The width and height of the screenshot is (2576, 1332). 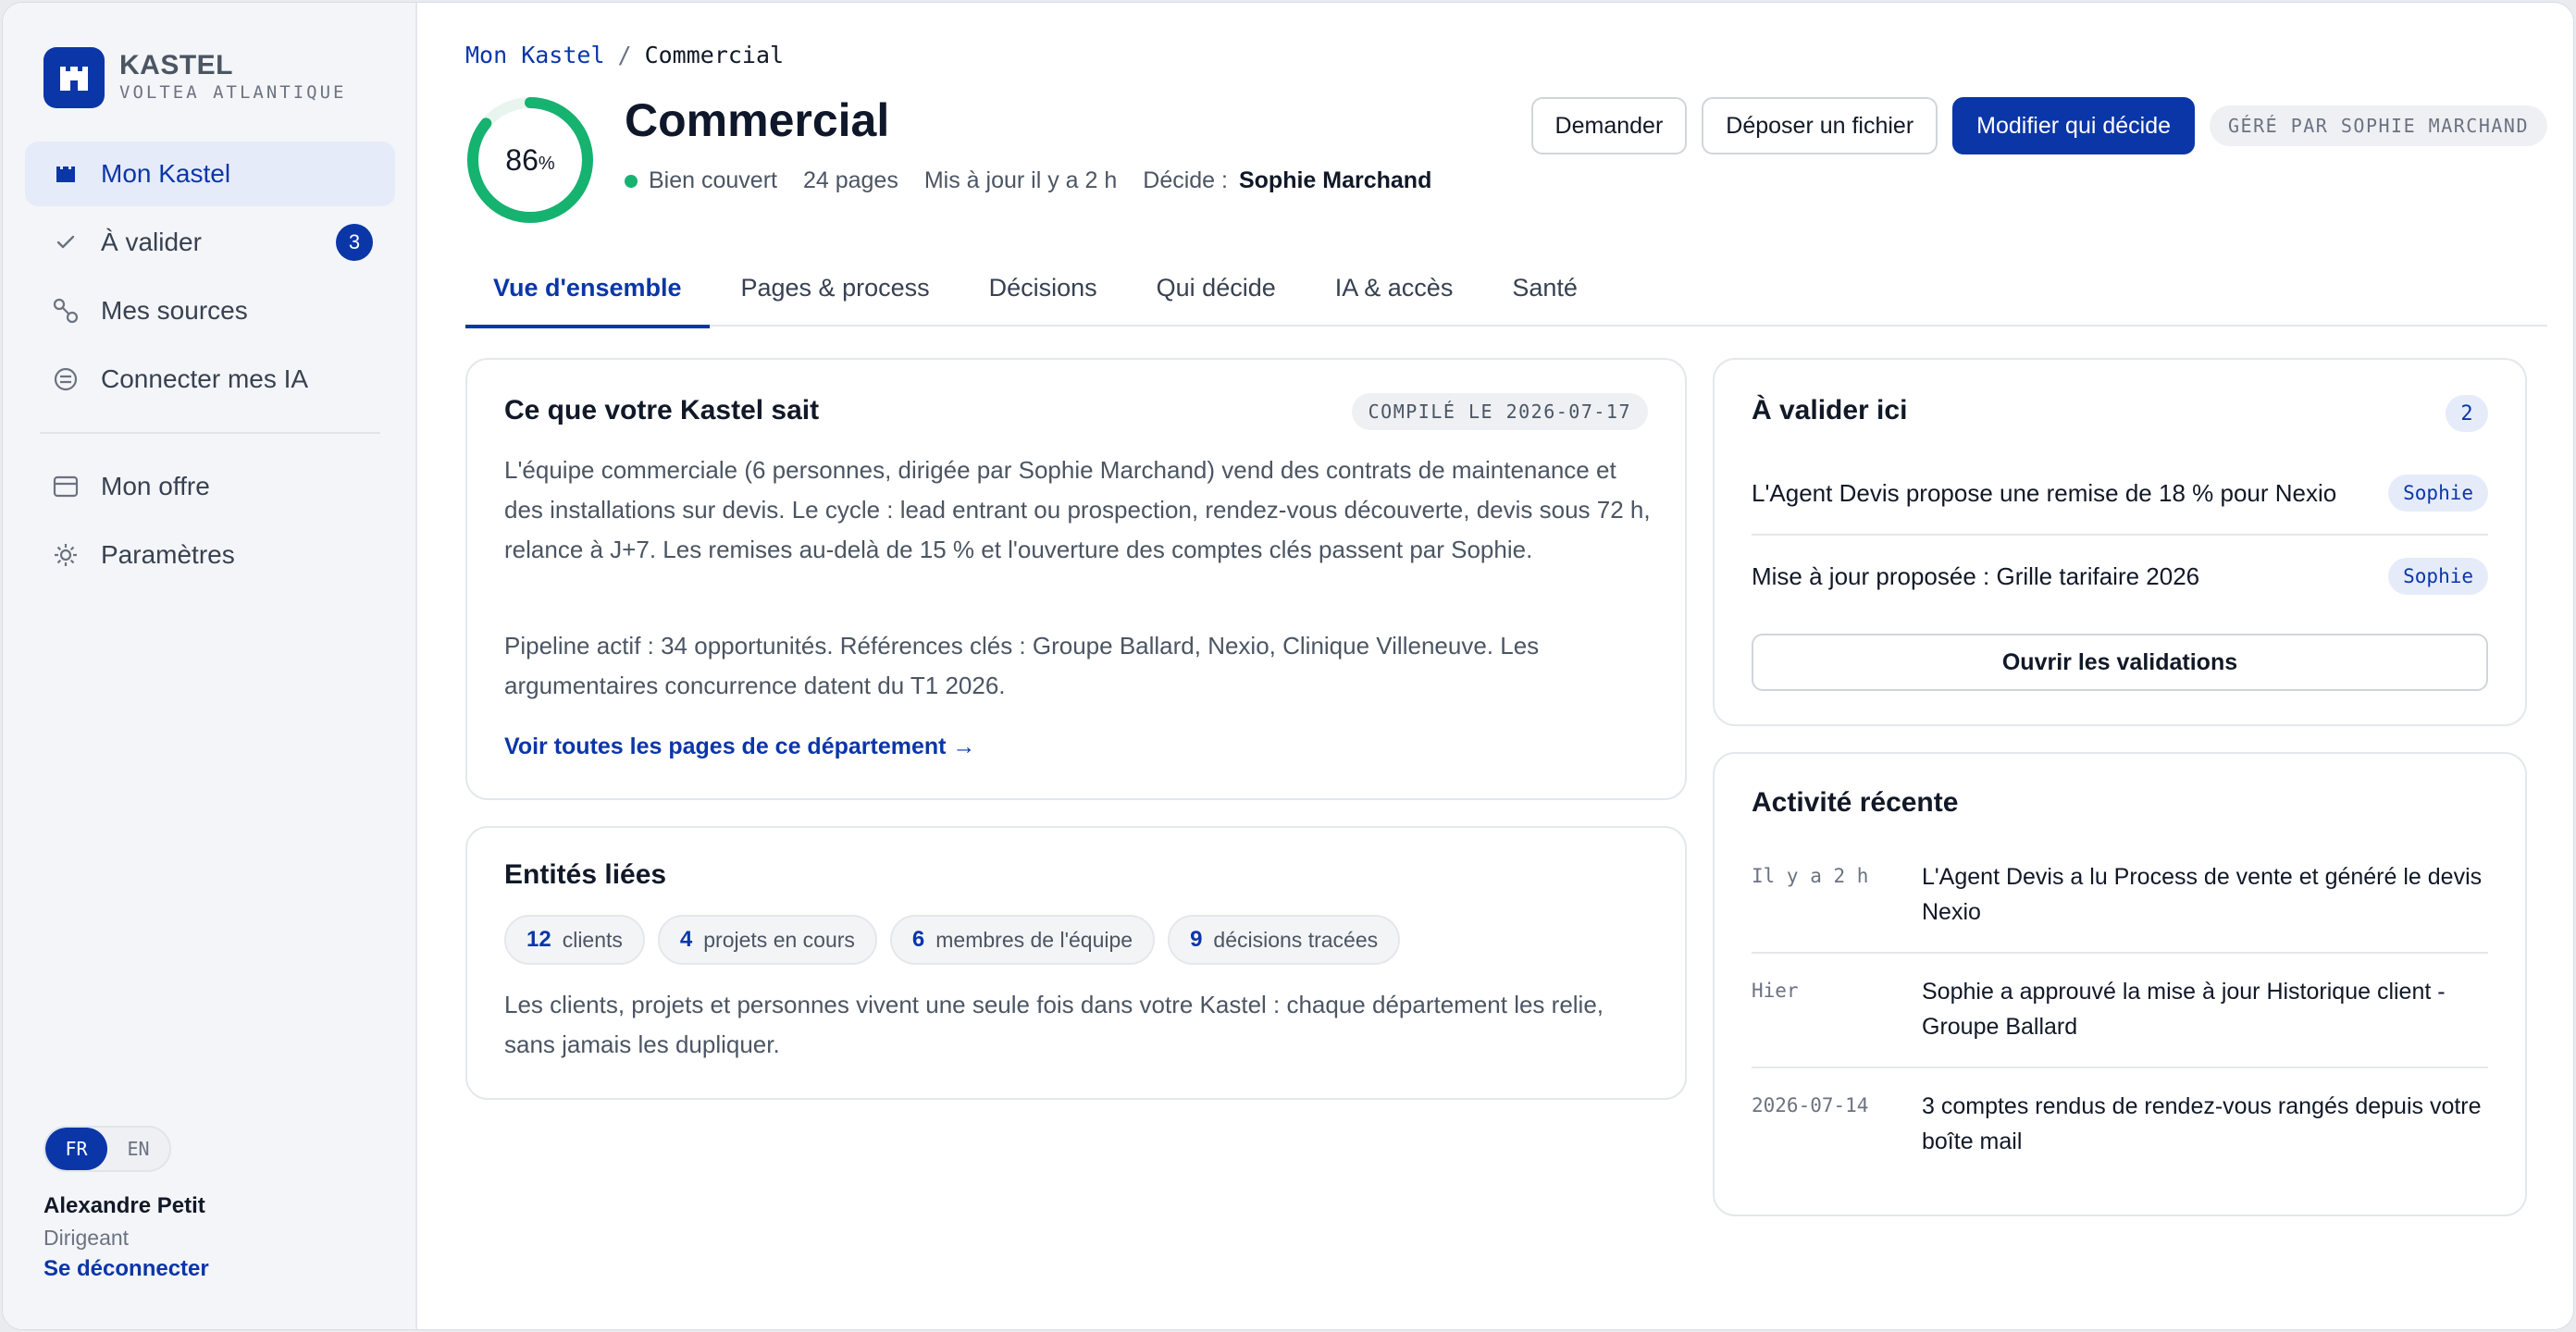 I want to click on tab-ai-access: IA & accès, so click(x=1394, y=288).